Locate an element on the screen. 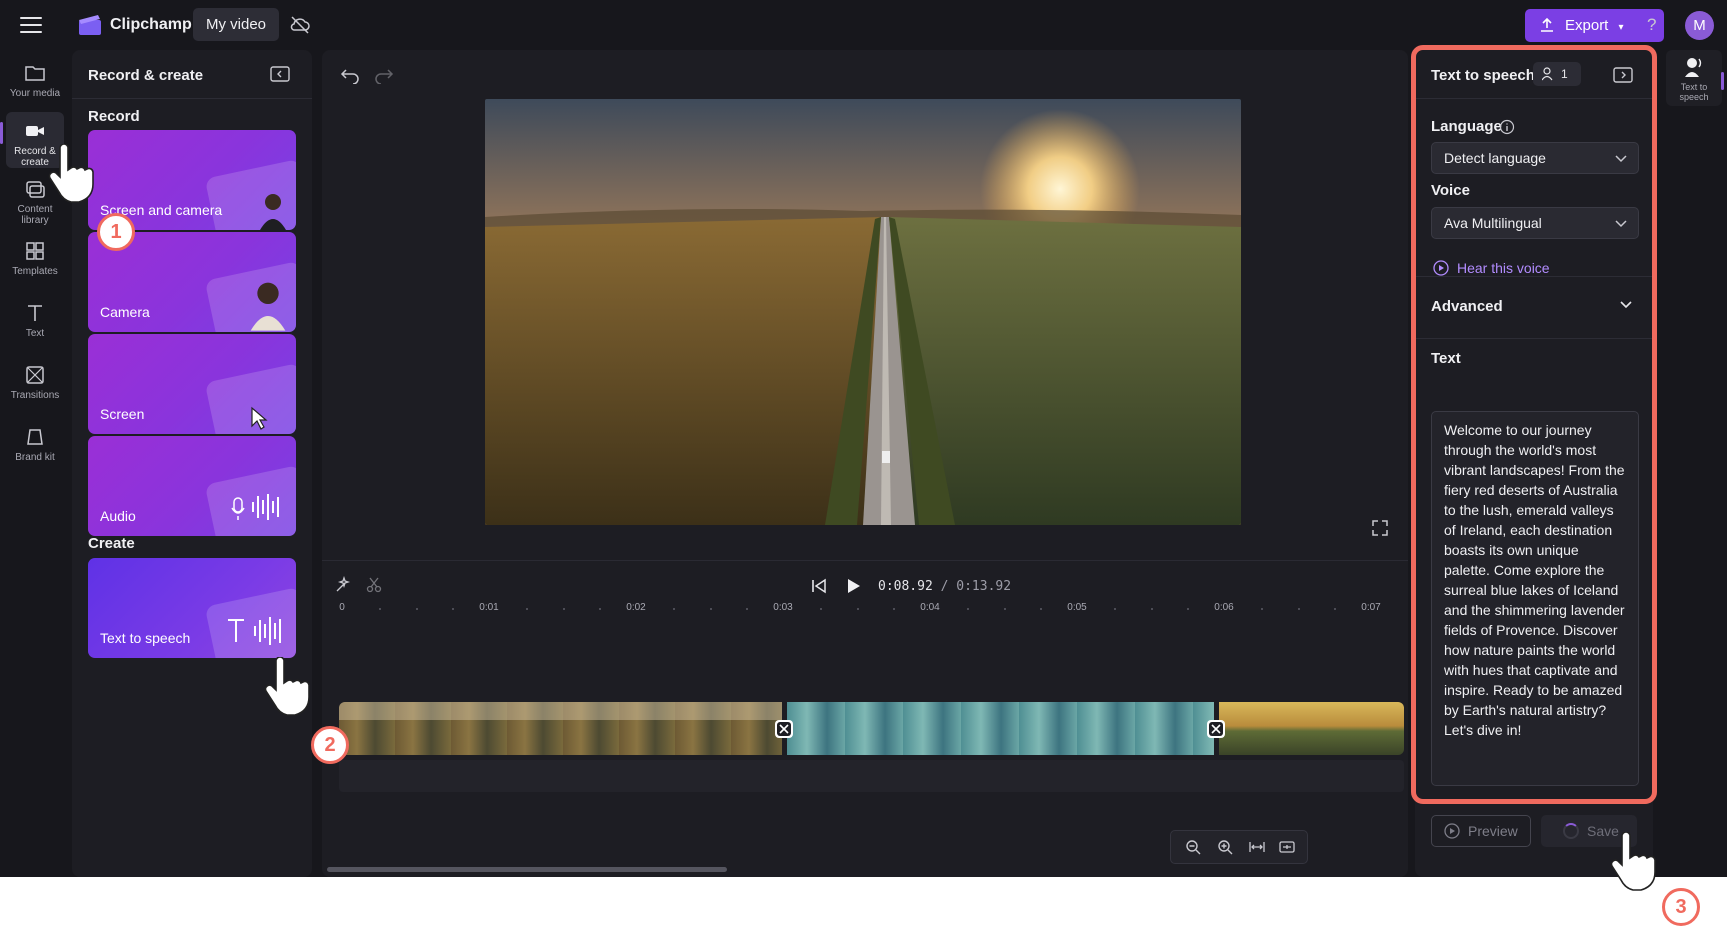 Image resolution: width=1727 pixels, height=933 pixels. avatar: M is located at coordinates (1699, 25).